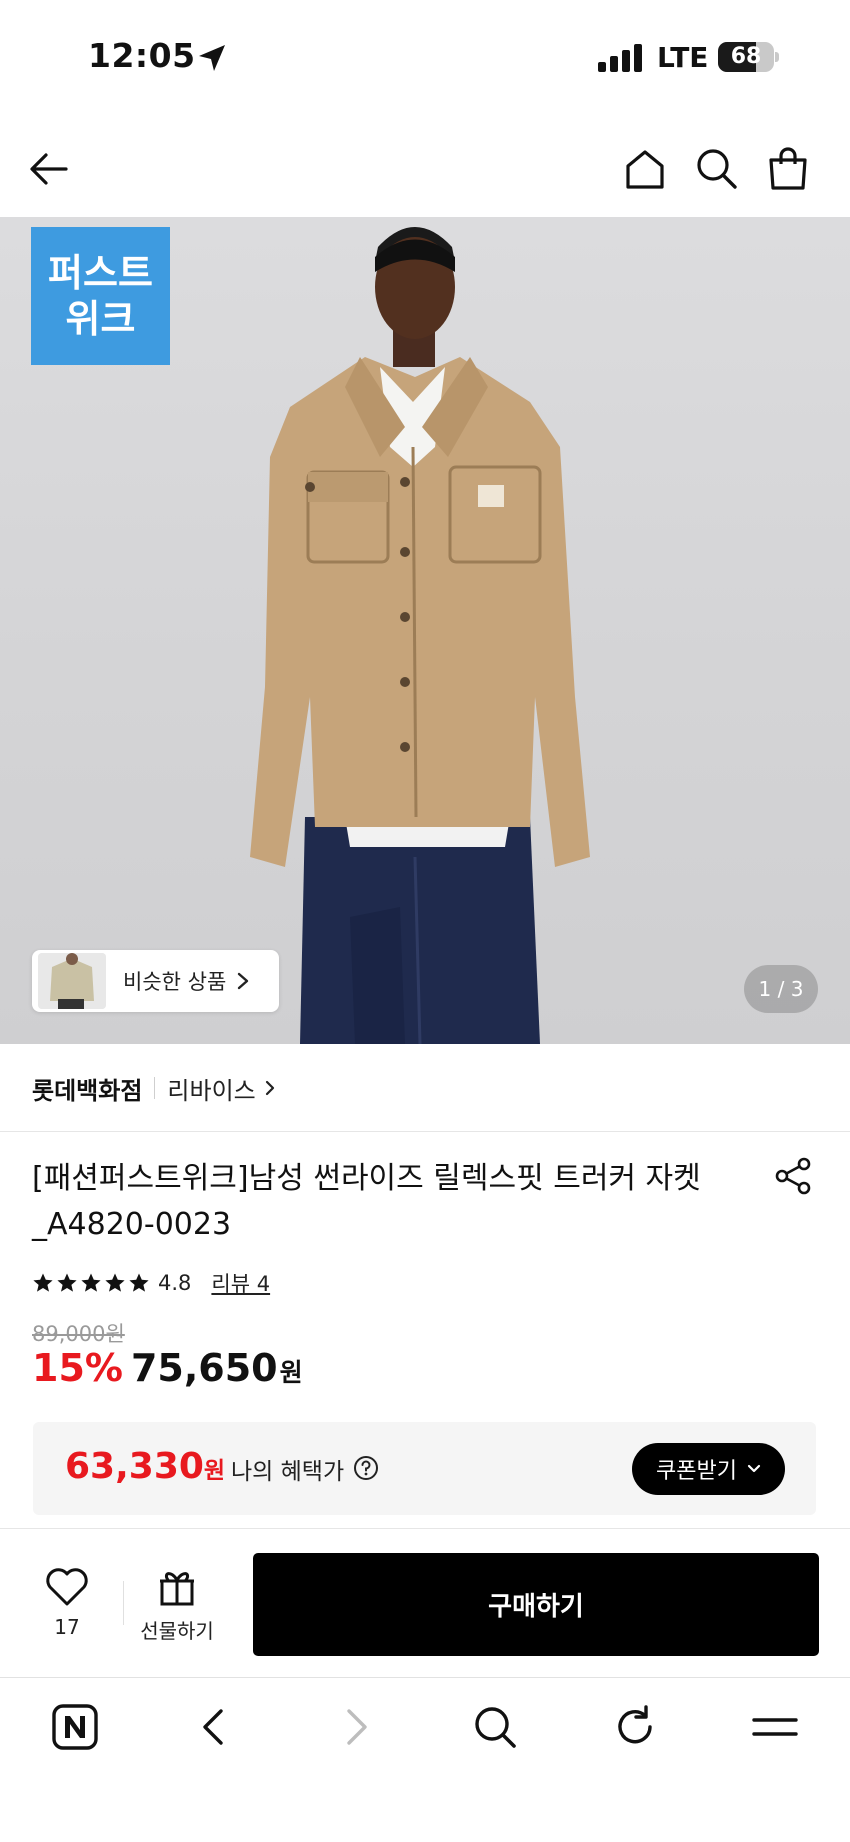  I want to click on product-title: [패션퍼스트위크]남성 썬라이즈 릴렉스핏 트러커 자켓_A4820-0023, so click(366, 1201).